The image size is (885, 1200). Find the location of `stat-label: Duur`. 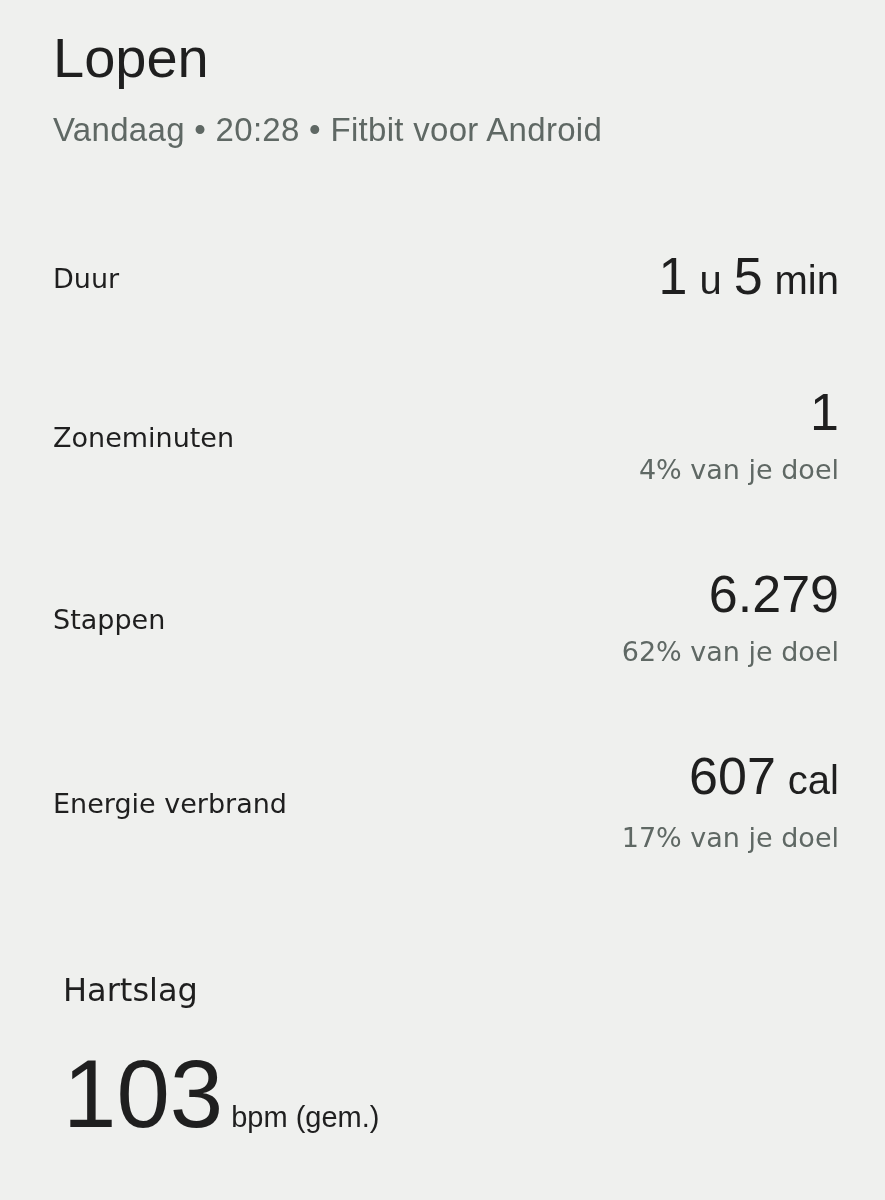

stat-label: Duur is located at coordinates (86, 278).